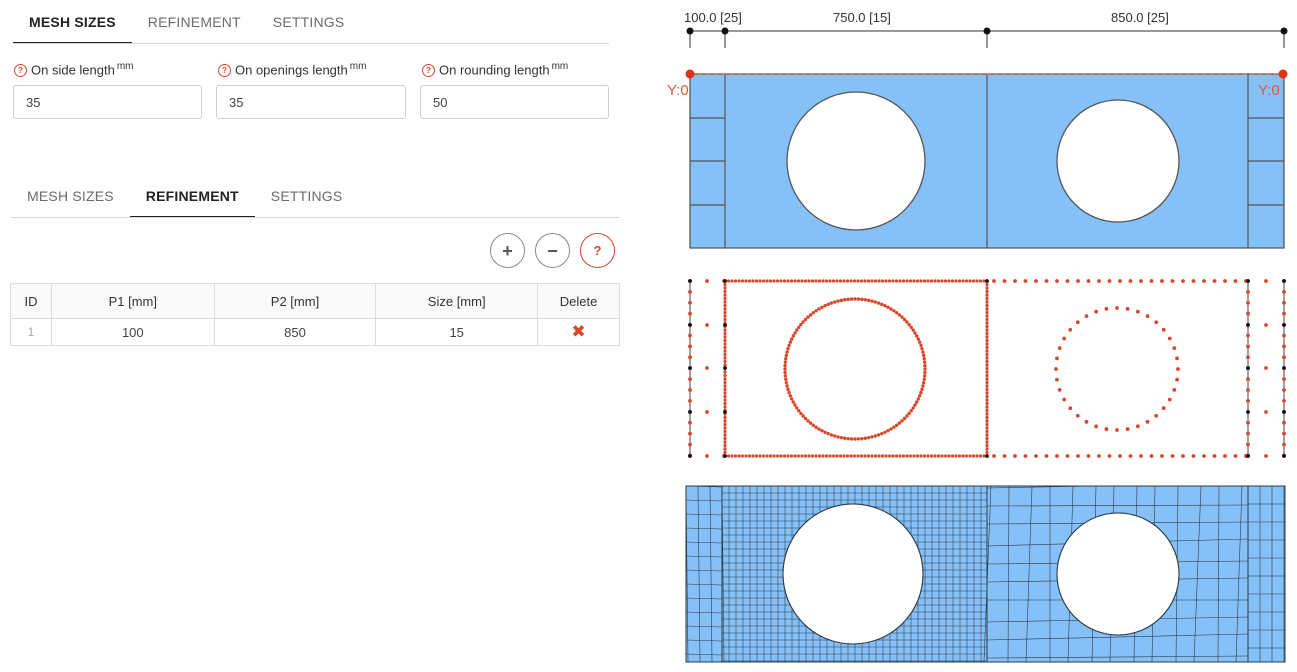  What do you see at coordinates (107, 102) in the screenshot?
I see `side-length-input` at bounding box center [107, 102].